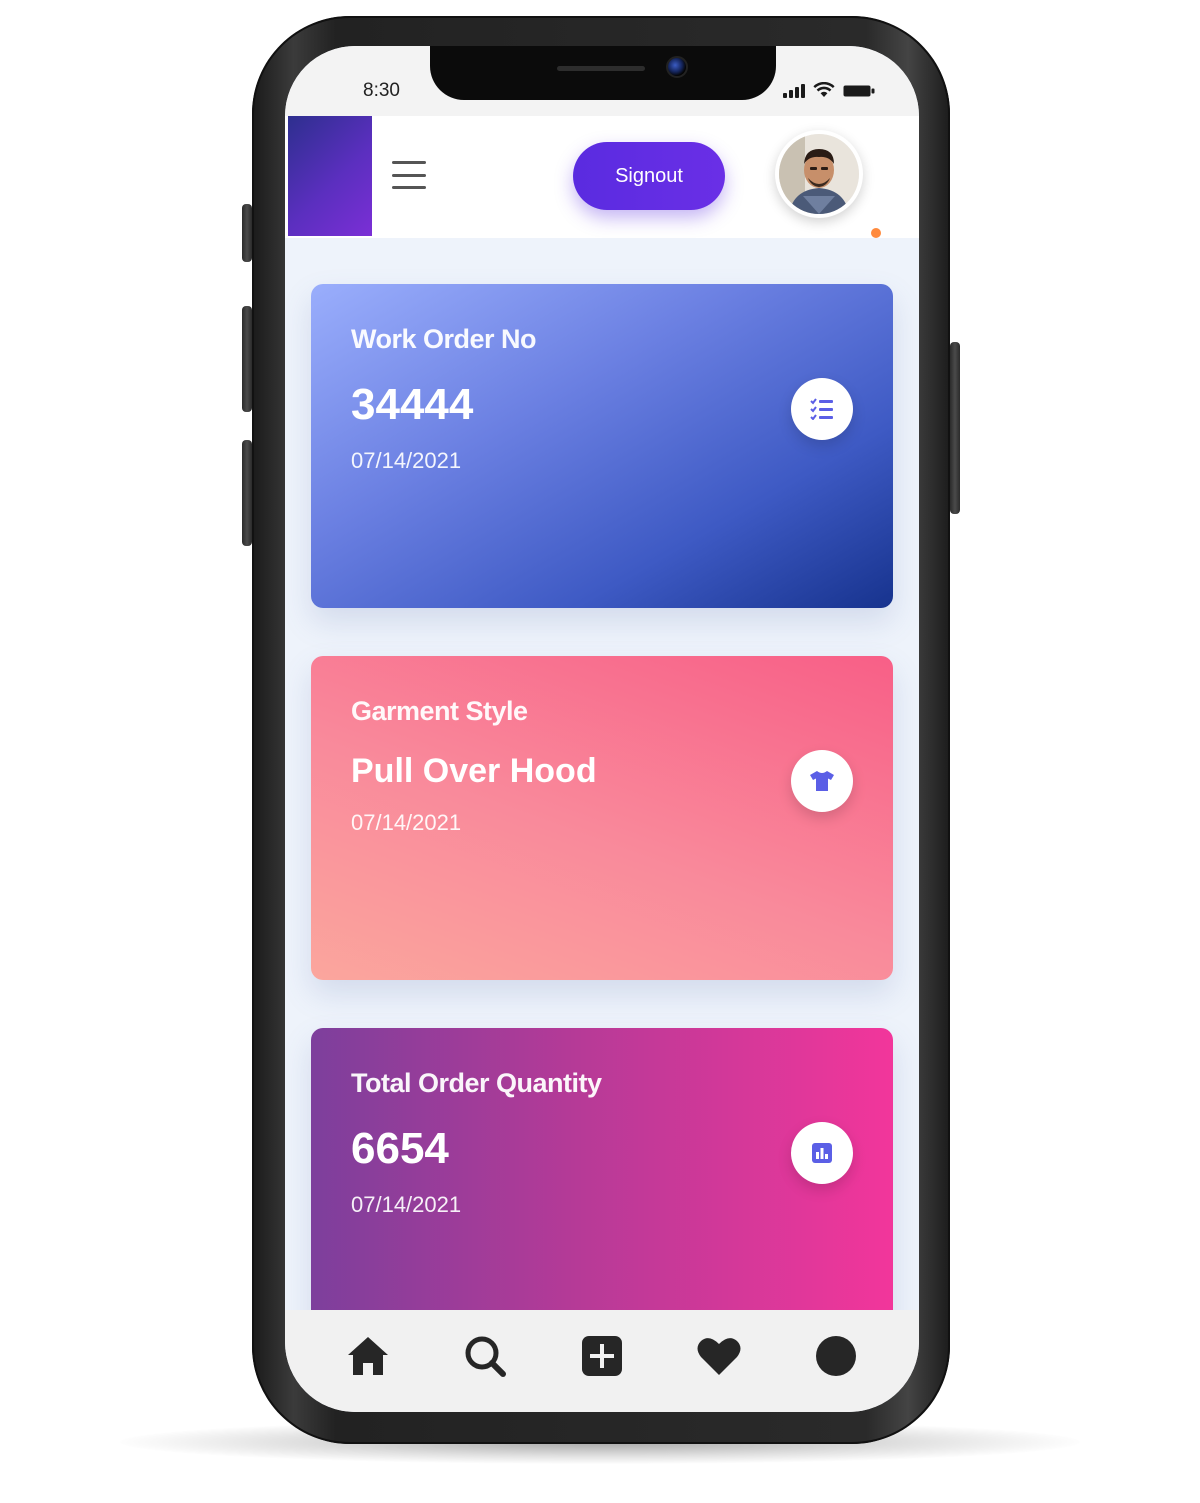 The height and width of the screenshot is (1503, 1200). Describe the element at coordinates (794, 91) in the screenshot. I see `signal-icon` at that location.